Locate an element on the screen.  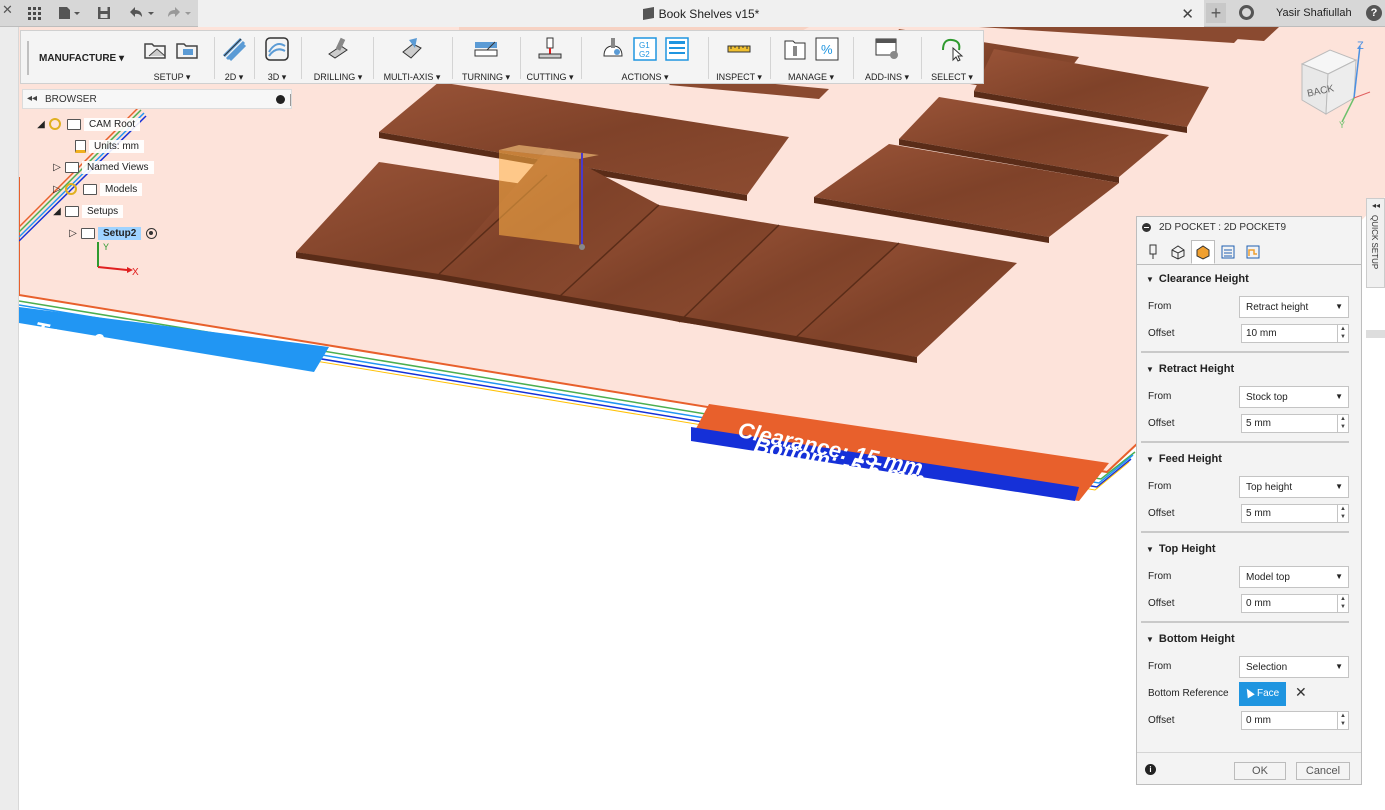
bottom-offset-input: 0 mm ▲ ▼ is located at coordinates (1295, 720).